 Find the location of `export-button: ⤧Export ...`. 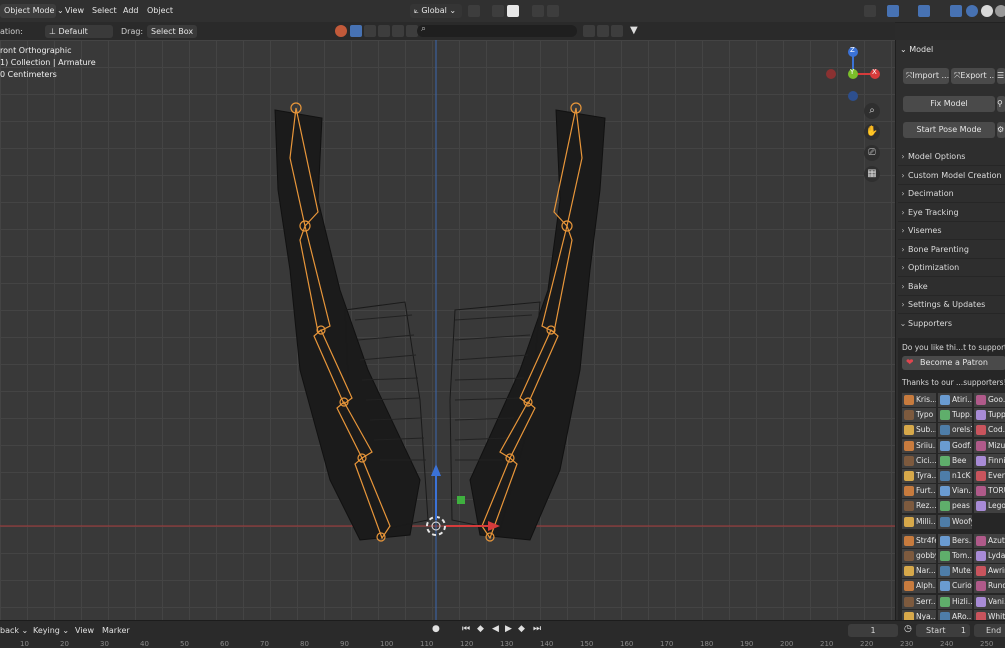

export-button: ⤧Export ... is located at coordinates (973, 76).